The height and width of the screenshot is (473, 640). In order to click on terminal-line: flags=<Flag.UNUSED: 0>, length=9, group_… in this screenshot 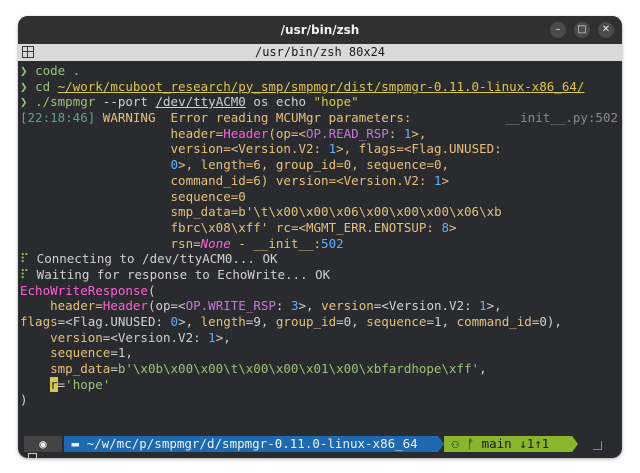, I will do `click(320, 322)`.